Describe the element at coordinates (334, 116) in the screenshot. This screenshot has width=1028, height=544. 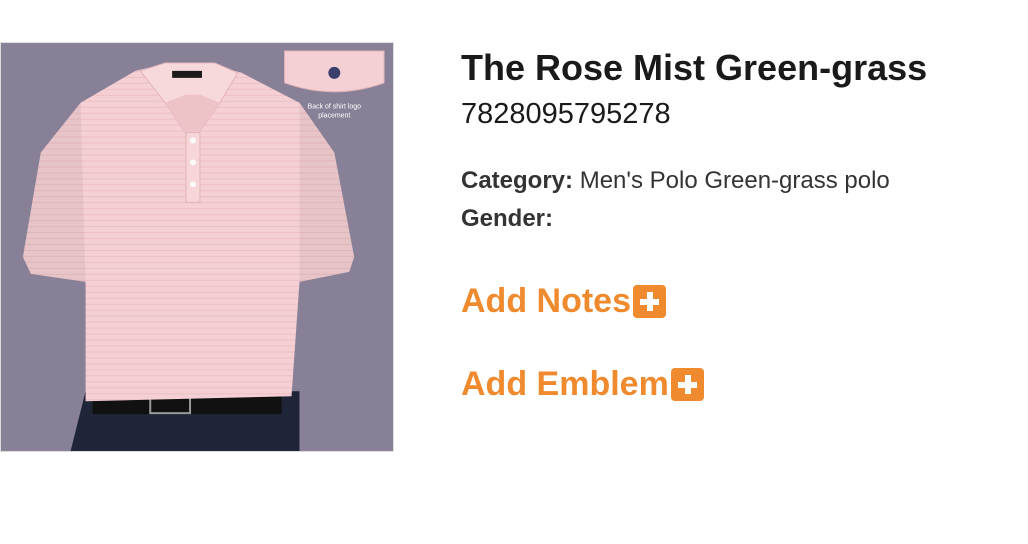
I see `inset-caption-line2: placement` at that location.